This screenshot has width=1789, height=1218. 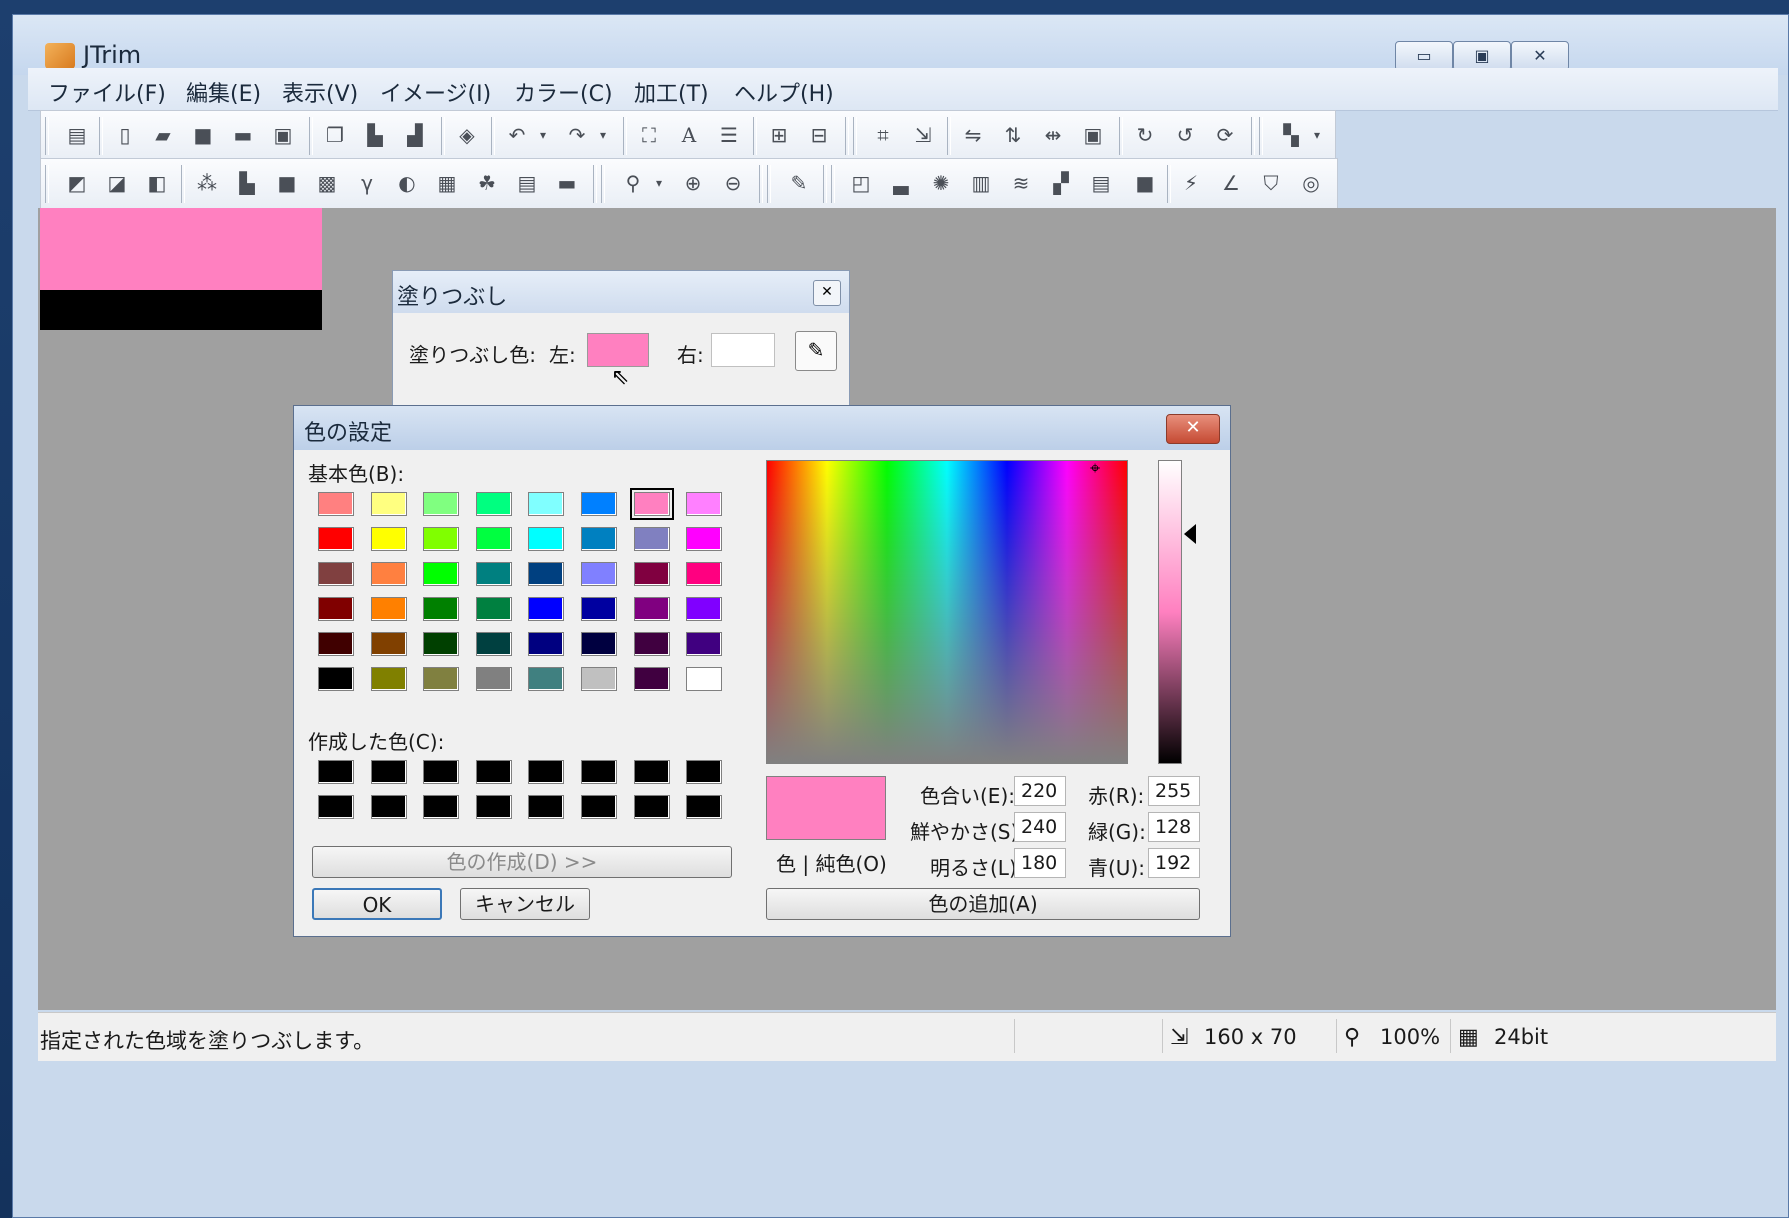 I want to click on fill-square-icon: ■, so click(x=287, y=183).